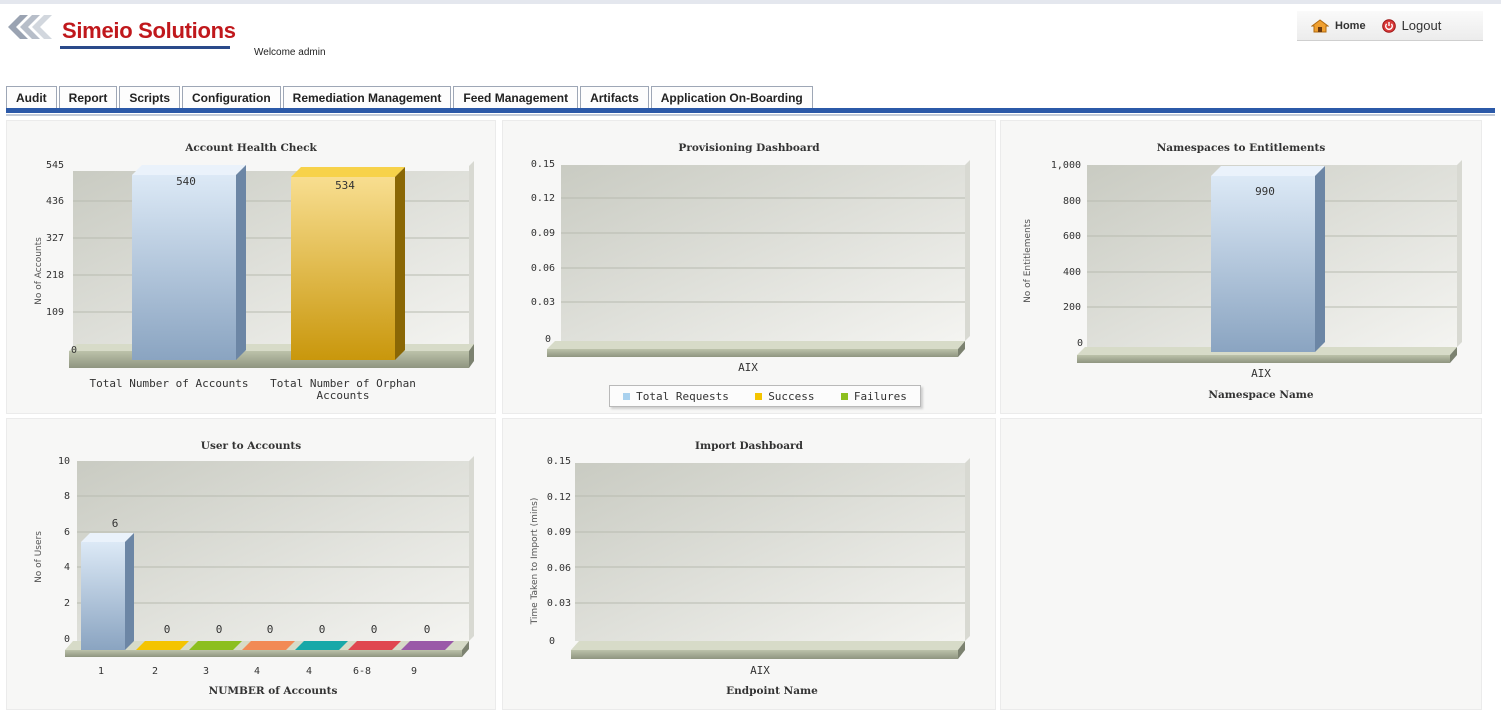 The image size is (1501, 713). Describe the element at coordinates (67, 603) in the screenshot. I see `ytick: 2` at that location.